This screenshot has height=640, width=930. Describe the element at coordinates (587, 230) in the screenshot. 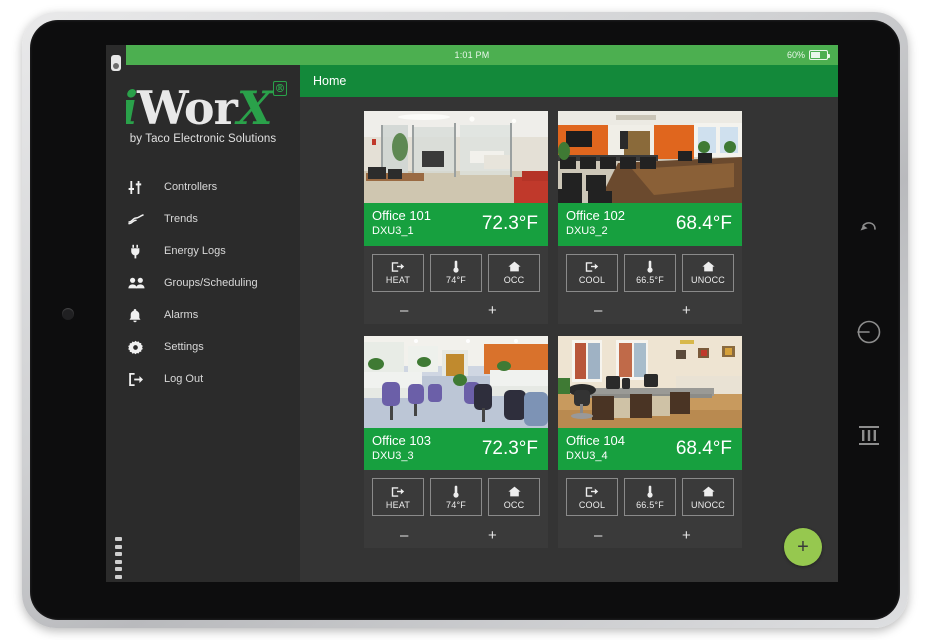

I see `zone-device-id: DXU3_2` at that location.